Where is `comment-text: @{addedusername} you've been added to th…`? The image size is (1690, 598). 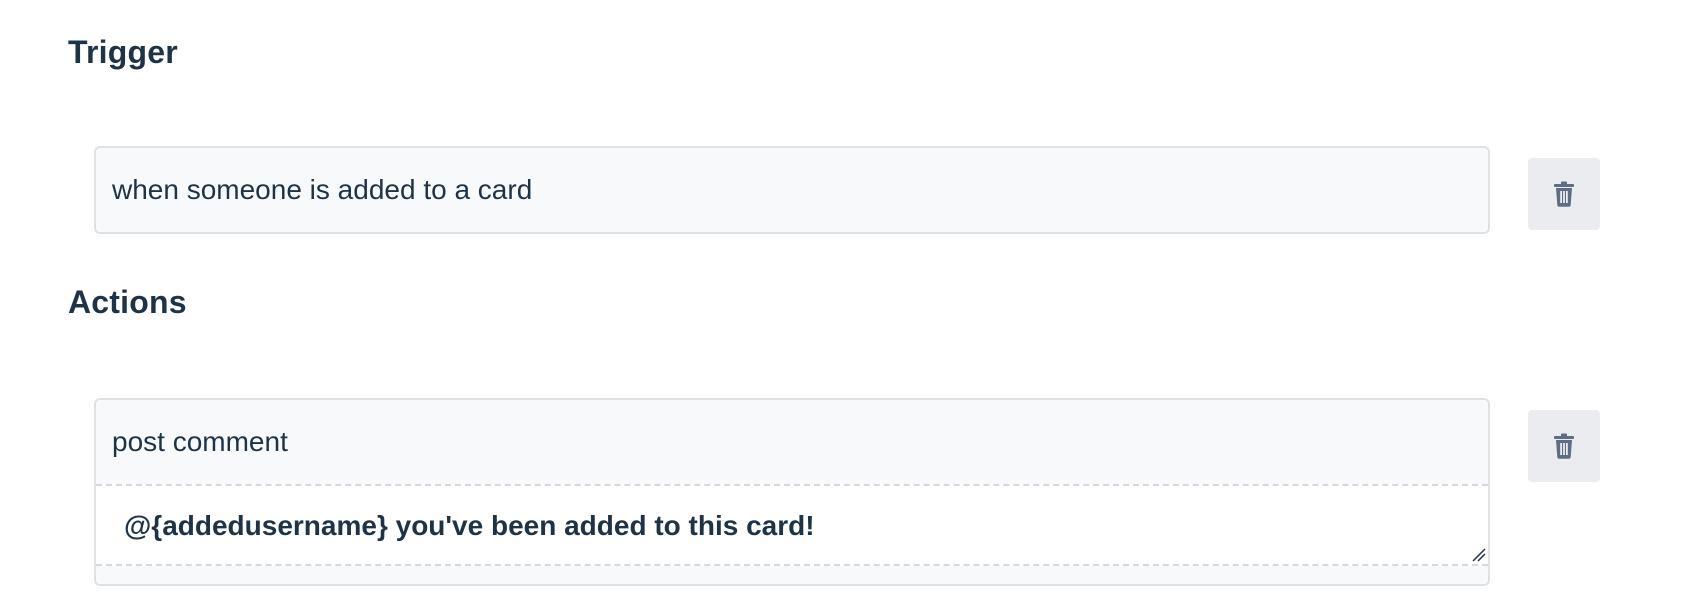
comment-text: @{addedusername} you've been added to th… is located at coordinates (469, 525).